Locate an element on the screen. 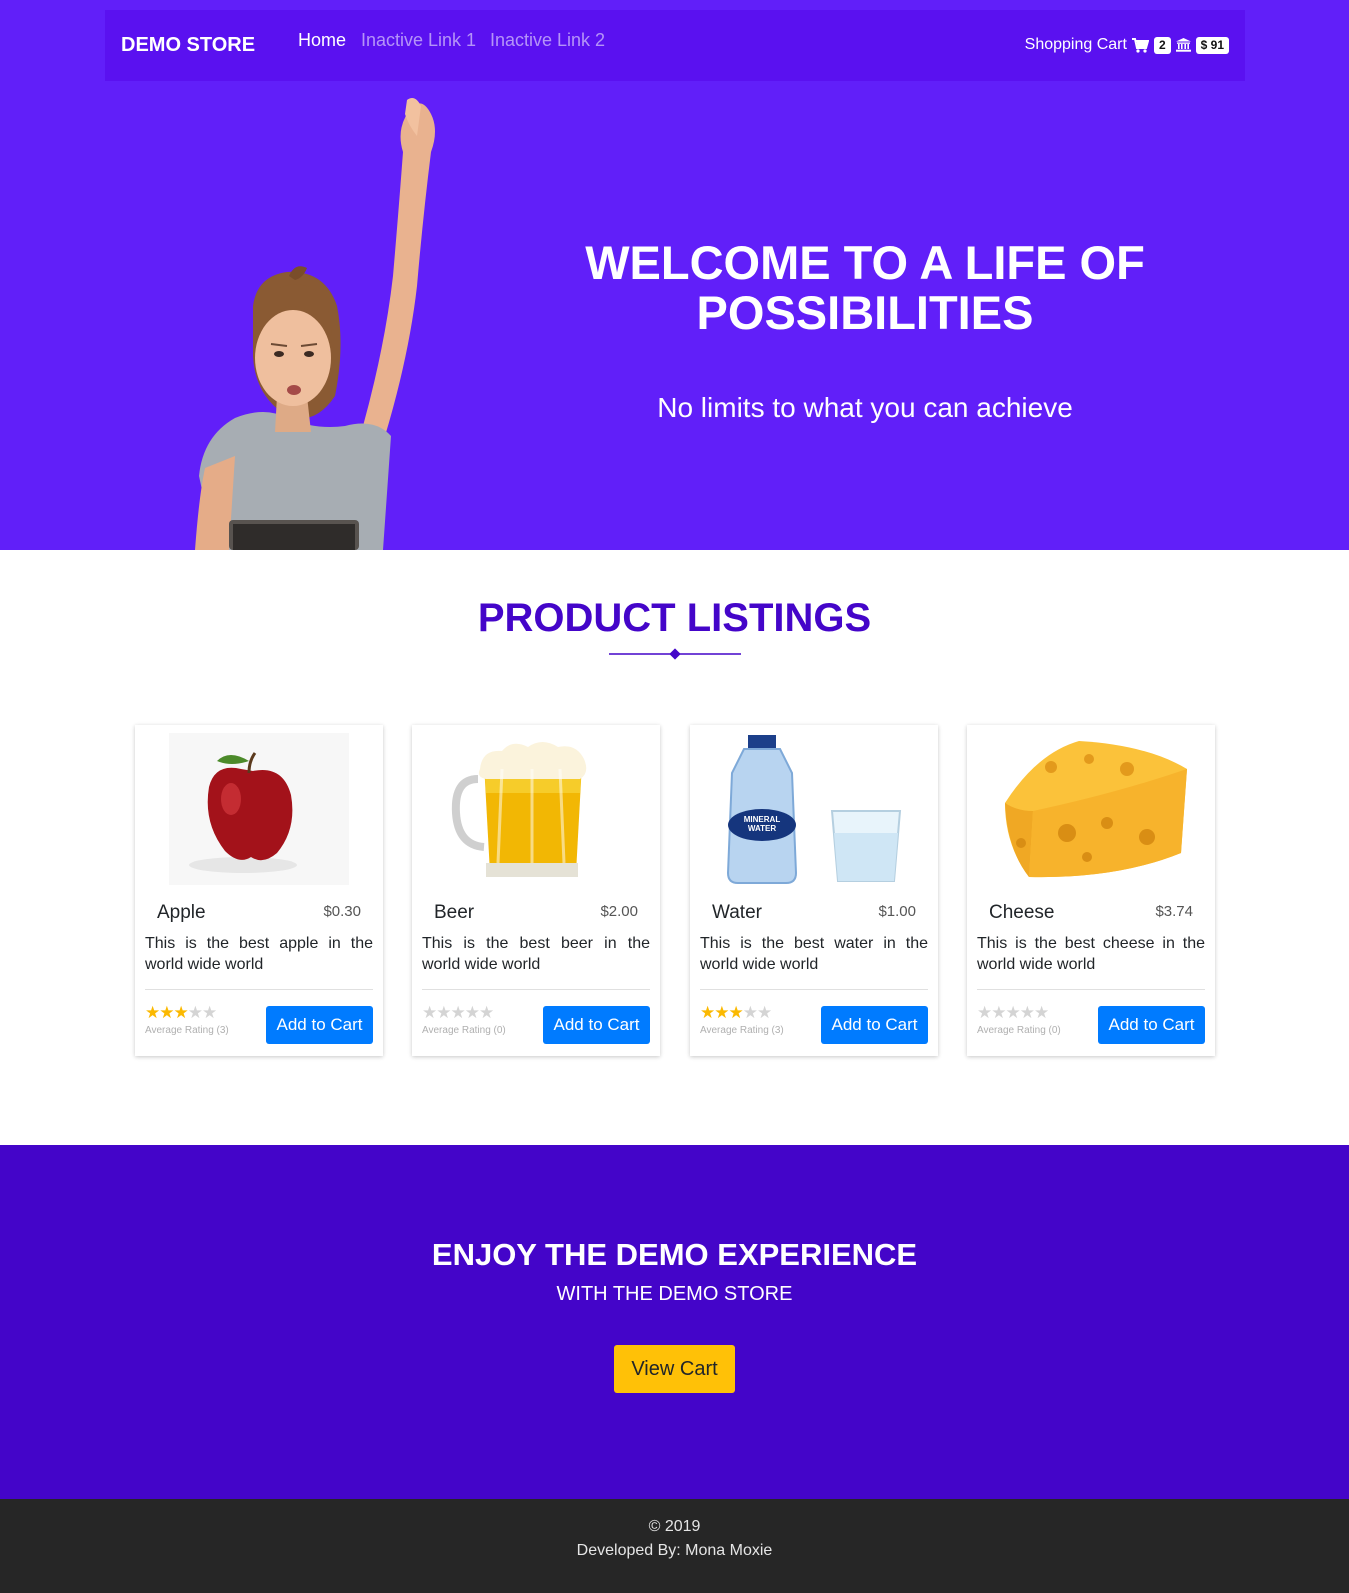 Image resolution: width=1349 pixels, height=1593 pixels. product-name: Cheese is located at coordinates (1022, 913).